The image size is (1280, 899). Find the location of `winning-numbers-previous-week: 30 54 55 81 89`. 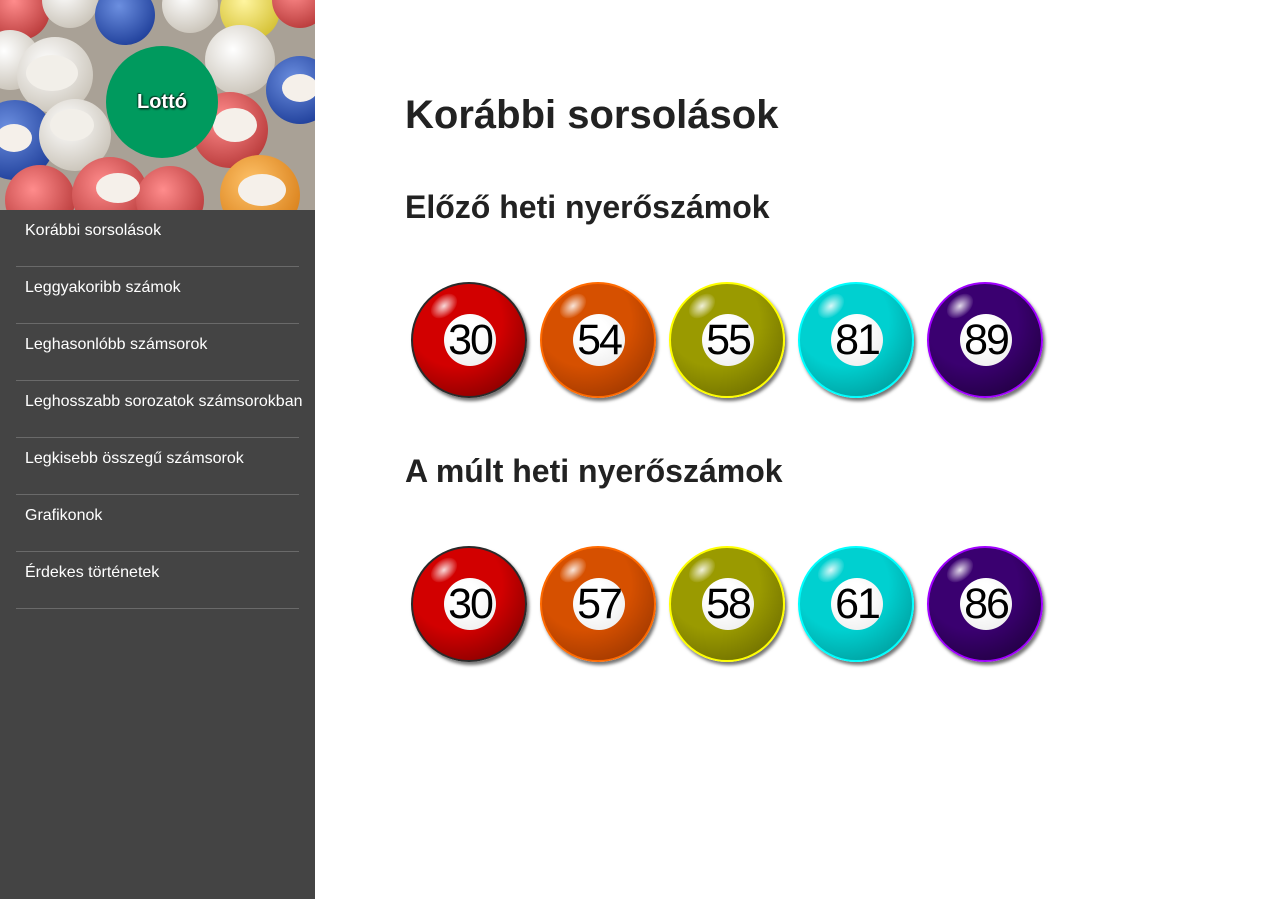

winning-numbers-previous-week: 30 54 55 81 89 is located at coordinates (727, 340).